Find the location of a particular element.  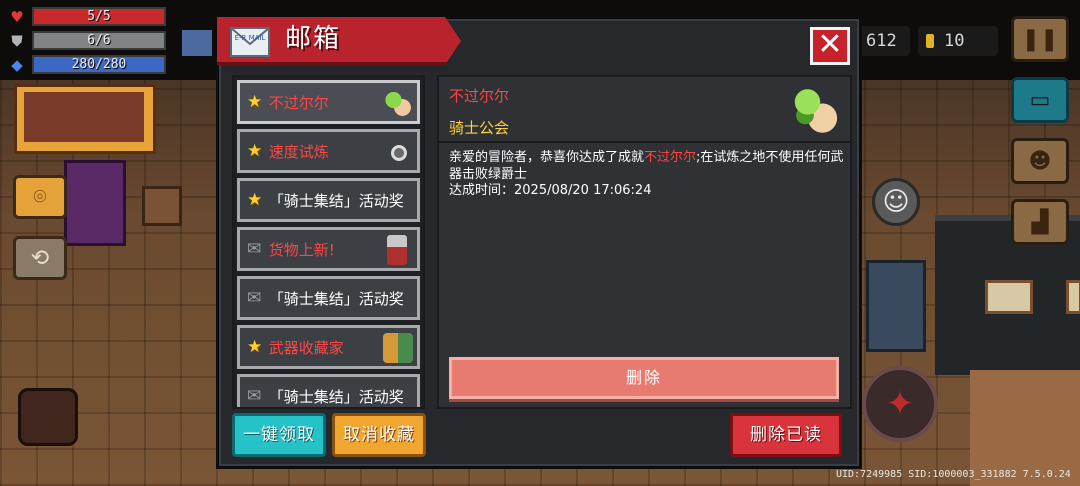

shield-icon: ⛊ is located at coordinates (17, 40).